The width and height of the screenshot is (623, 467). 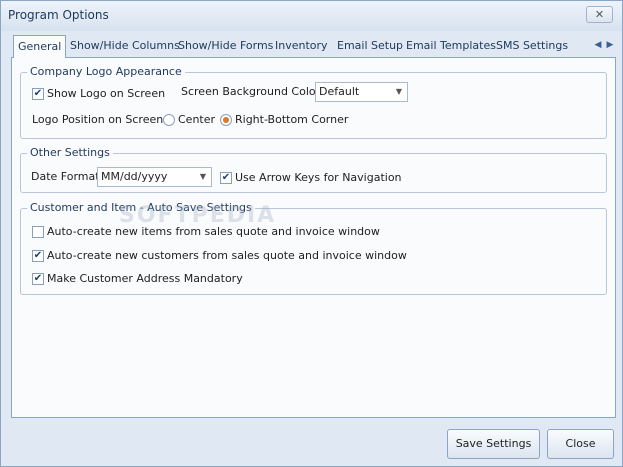 What do you see at coordinates (226, 120) in the screenshot?
I see `radio-right-bottom` at bounding box center [226, 120].